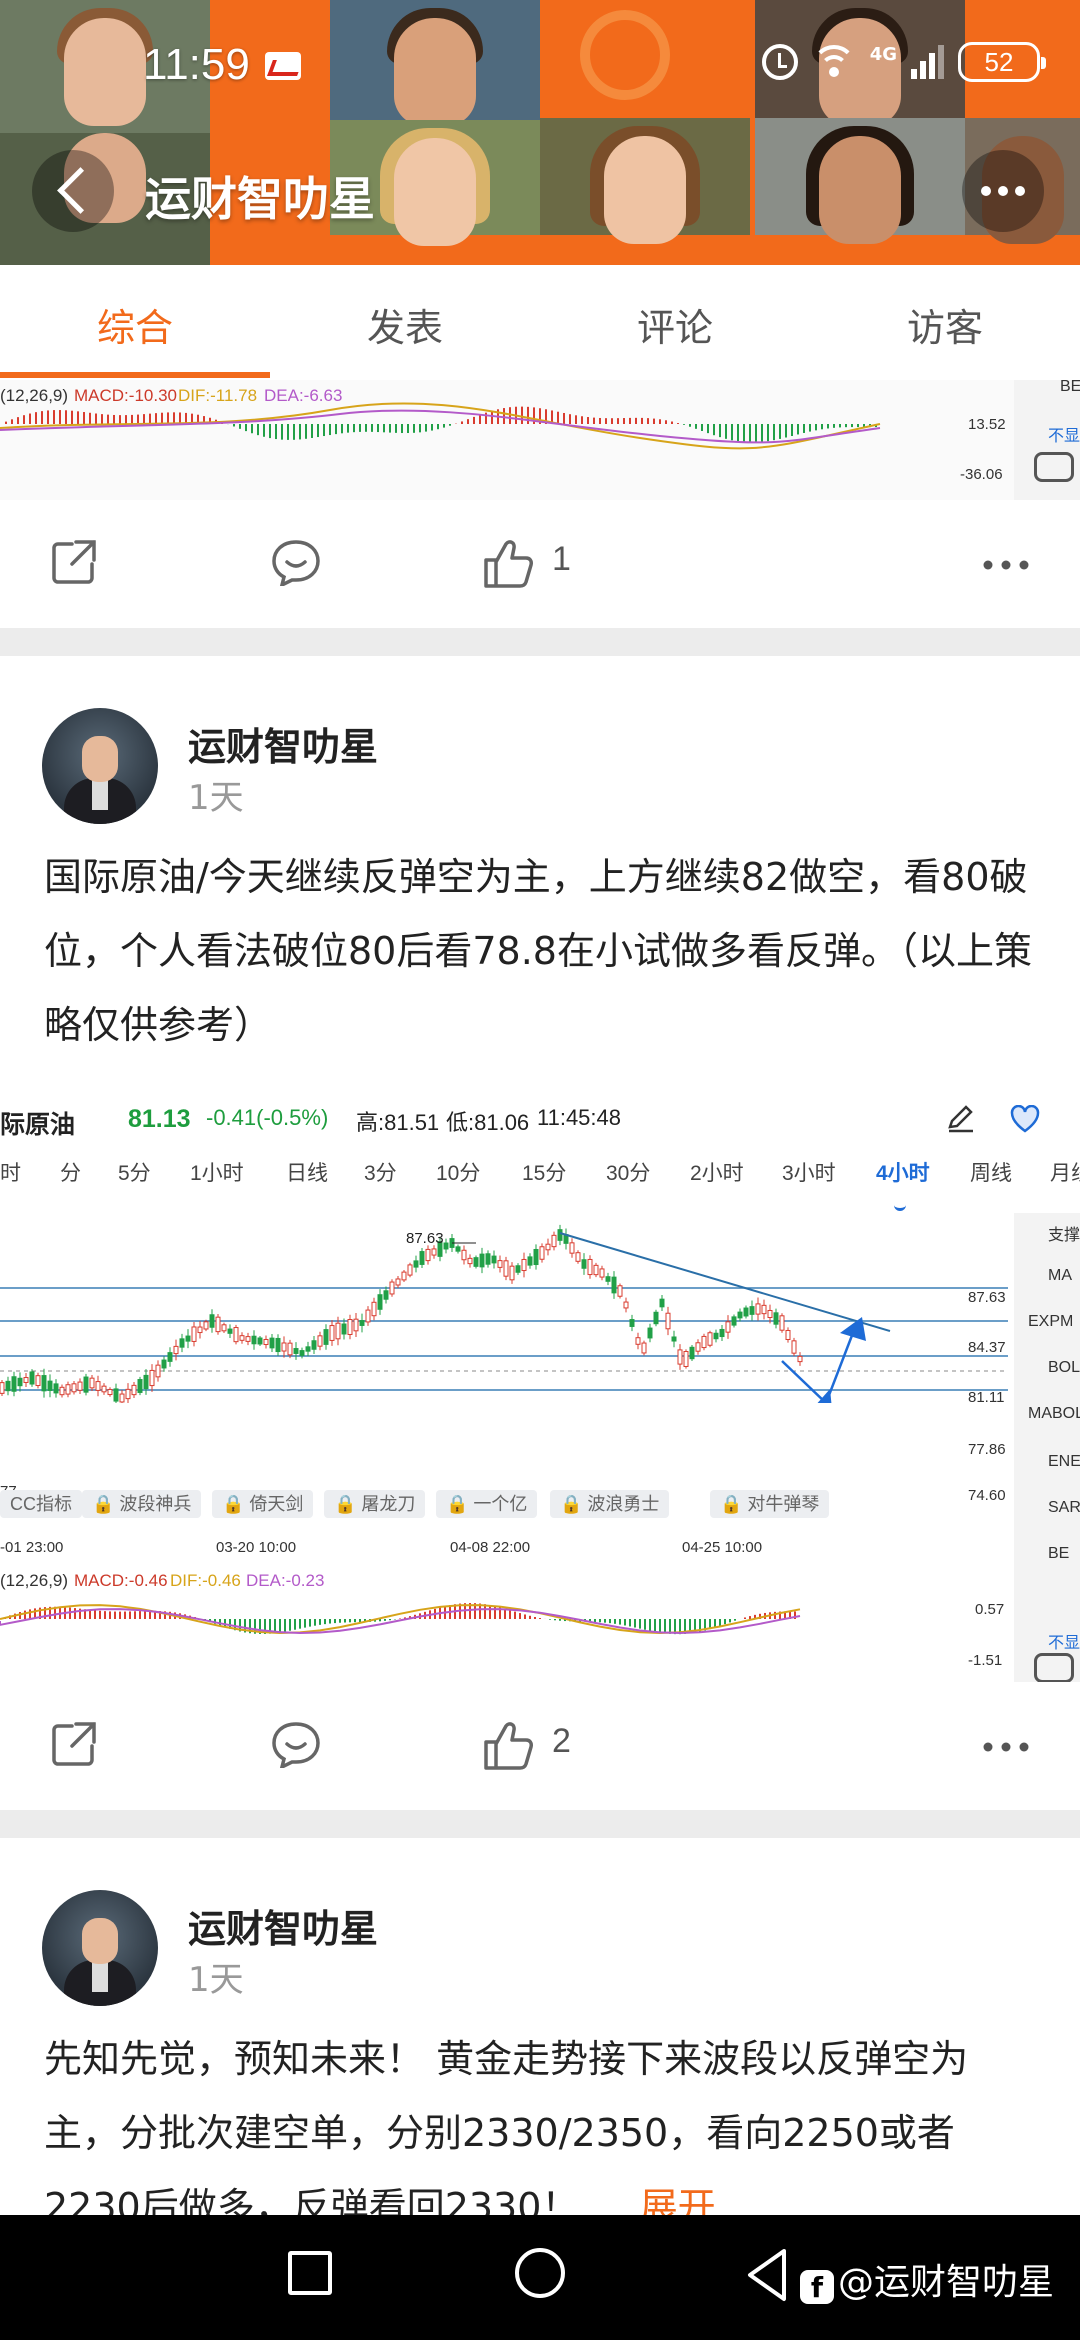 Image resolution: width=1080 pixels, height=2340 pixels. I want to click on indicator-pill: 🔒 波段神兵, so click(142, 1504).